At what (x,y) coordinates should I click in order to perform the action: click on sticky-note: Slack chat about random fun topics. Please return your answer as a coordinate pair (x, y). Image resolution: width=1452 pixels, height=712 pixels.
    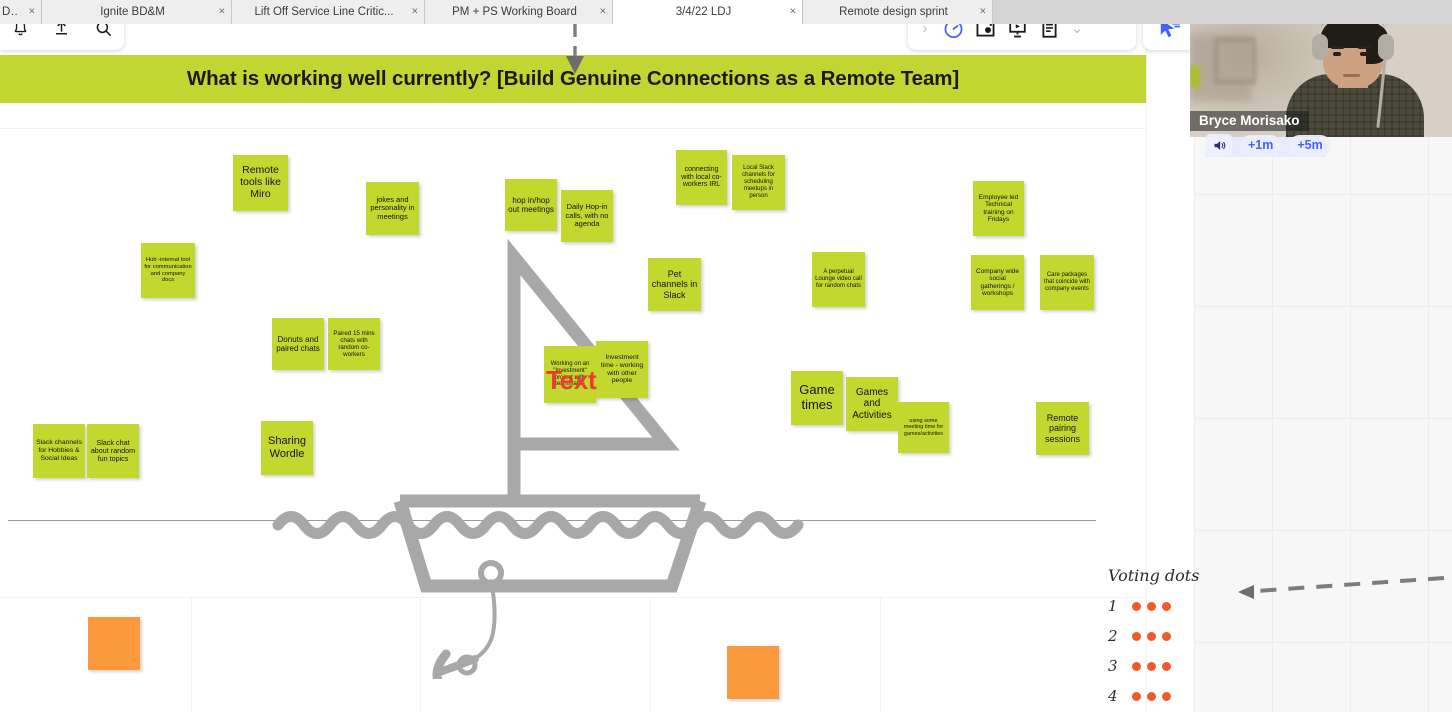
    Looking at the image, I should click on (113, 451).